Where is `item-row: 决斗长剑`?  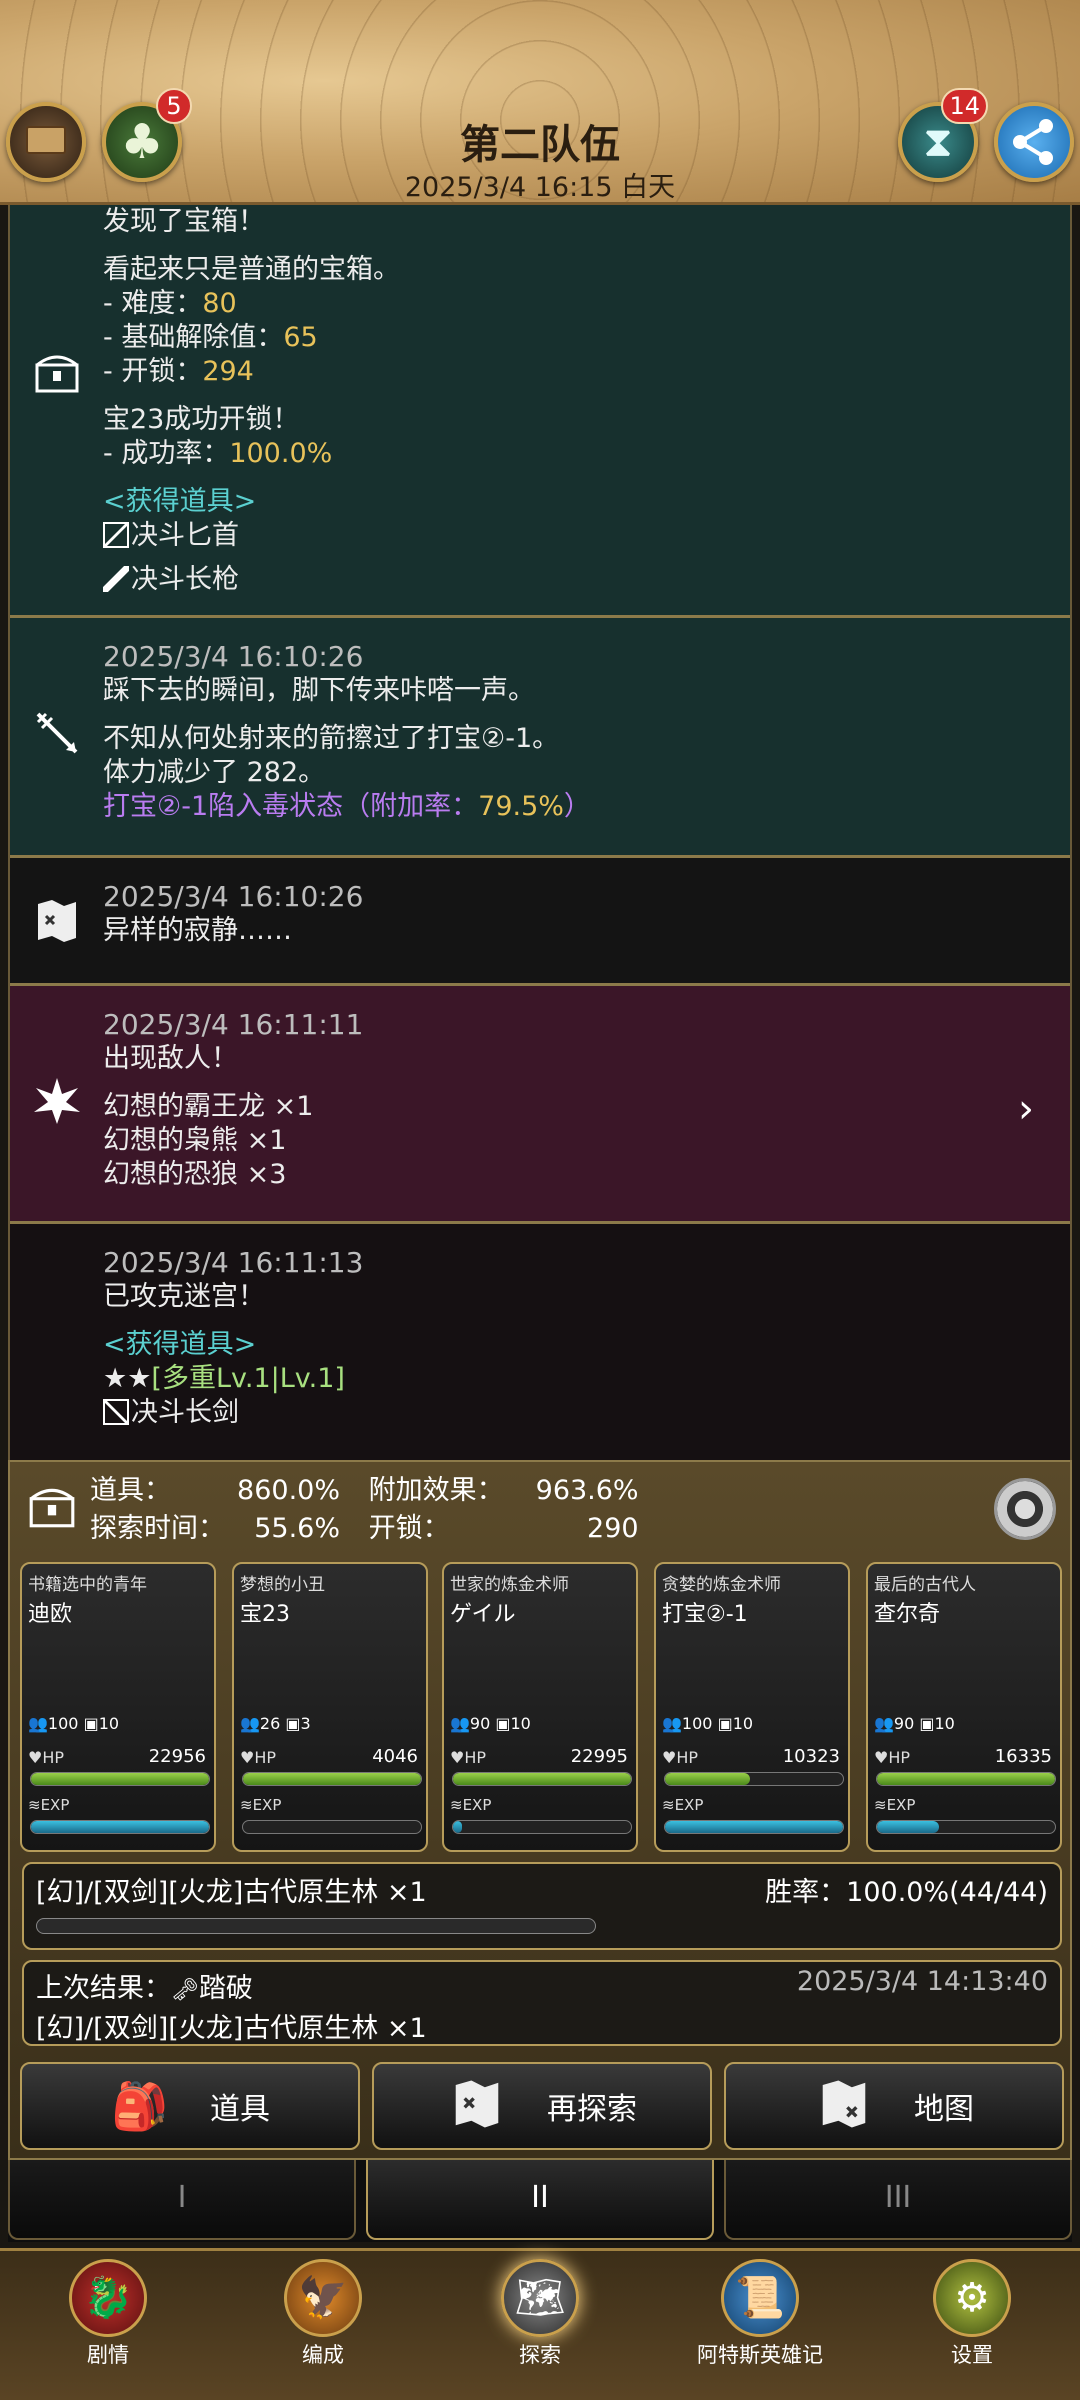 item-row: 决斗长剑 is located at coordinates (566, 1413).